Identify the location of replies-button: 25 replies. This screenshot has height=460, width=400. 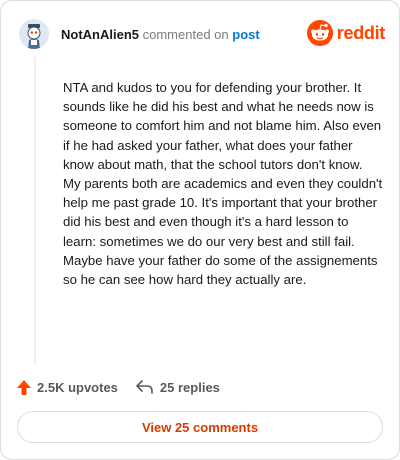
(178, 387).